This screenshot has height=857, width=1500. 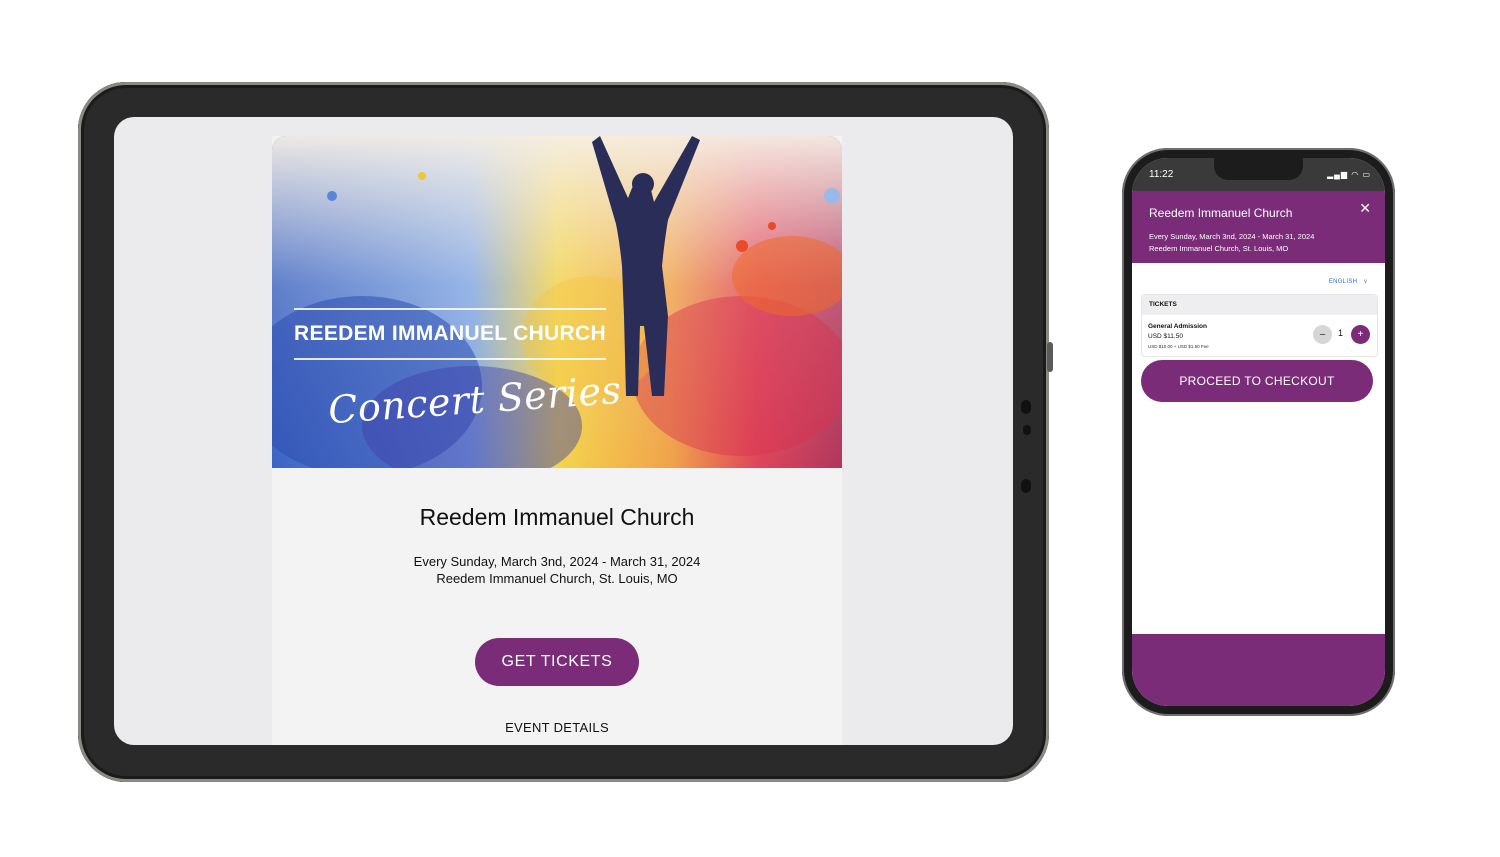 What do you see at coordinates (1366, 174) in the screenshot?
I see `battery-icon: ▭` at bounding box center [1366, 174].